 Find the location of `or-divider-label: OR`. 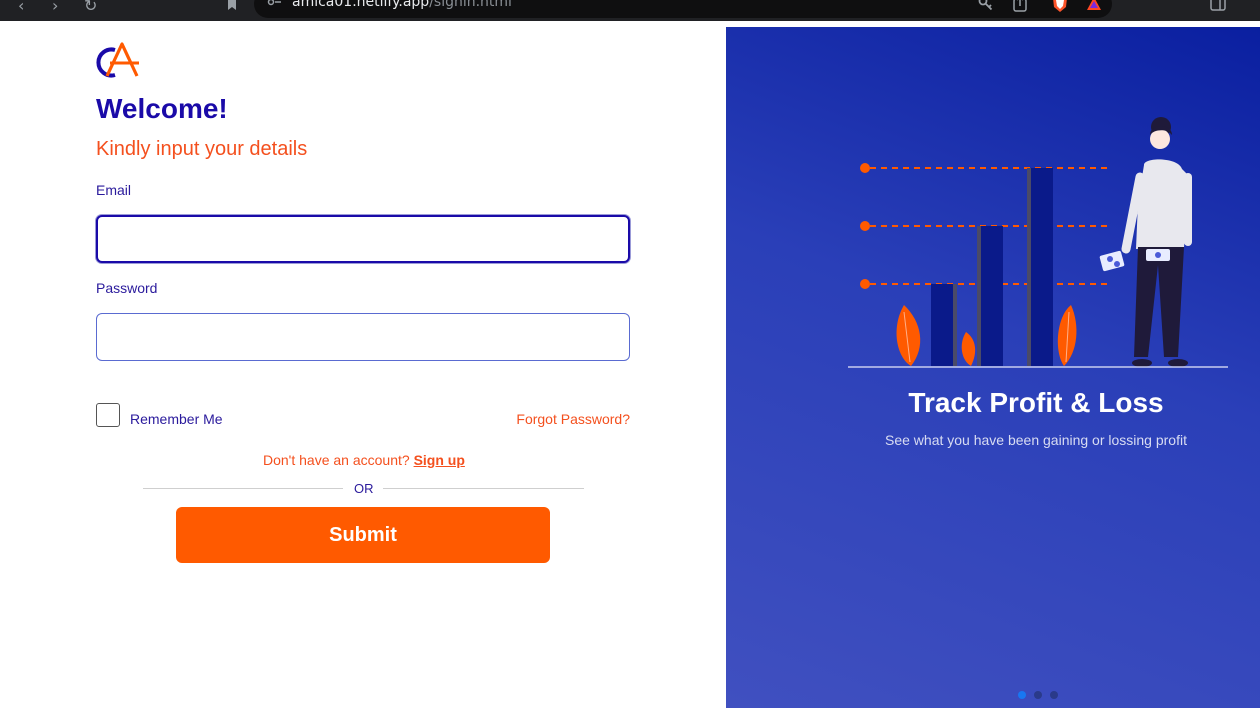

or-divider-label: OR is located at coordinates (364, 488).